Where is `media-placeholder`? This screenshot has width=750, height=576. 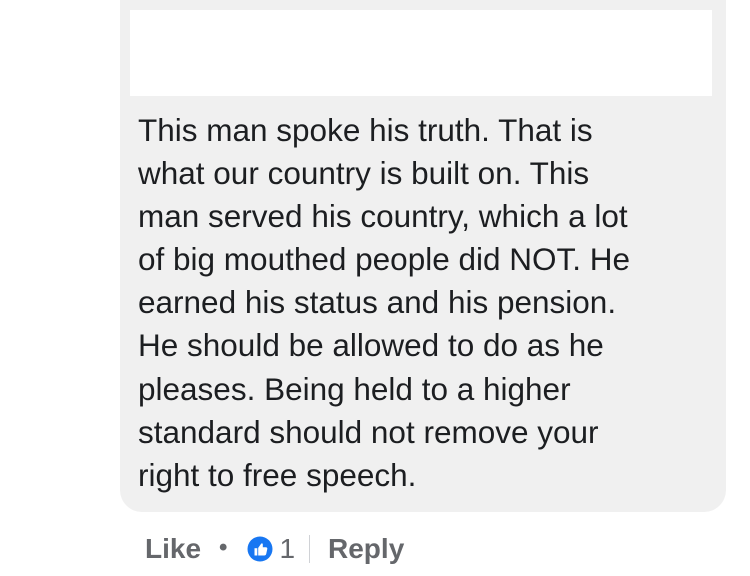
media-placeholder is located at coordinates (421, 53).